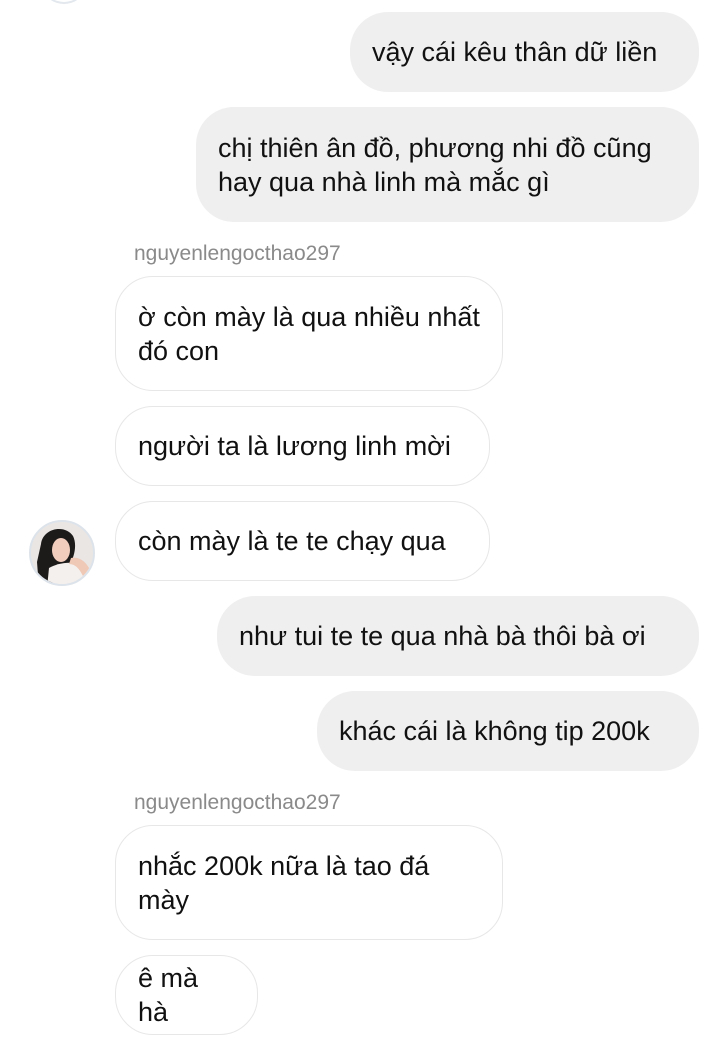 Image resolution: width=720 pixels, height=1039 pixels. I want to click on incoming-message: ờ còn mày là qua nhiều nhất đó con, so click(309, 333).